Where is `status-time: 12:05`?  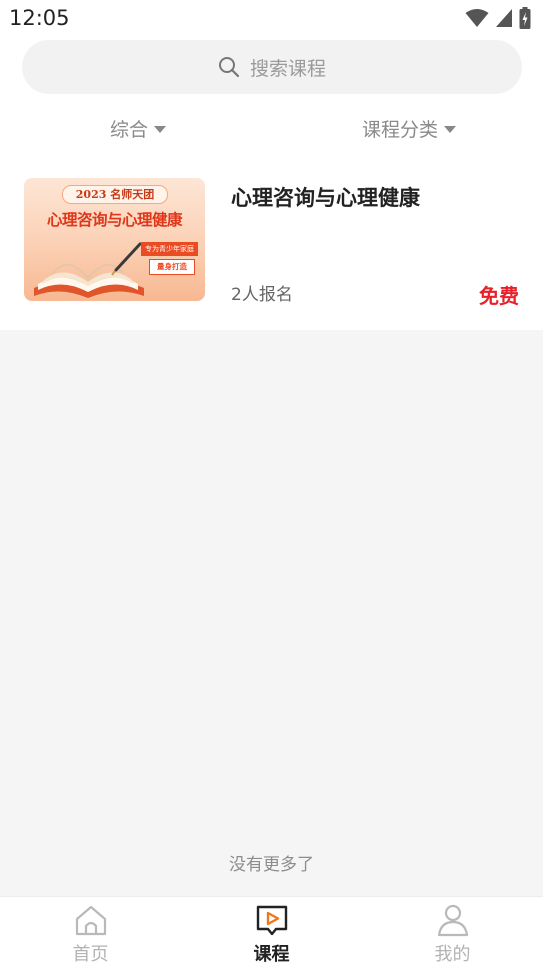
status-time: 12:05 is located at coordinates (39, 18).